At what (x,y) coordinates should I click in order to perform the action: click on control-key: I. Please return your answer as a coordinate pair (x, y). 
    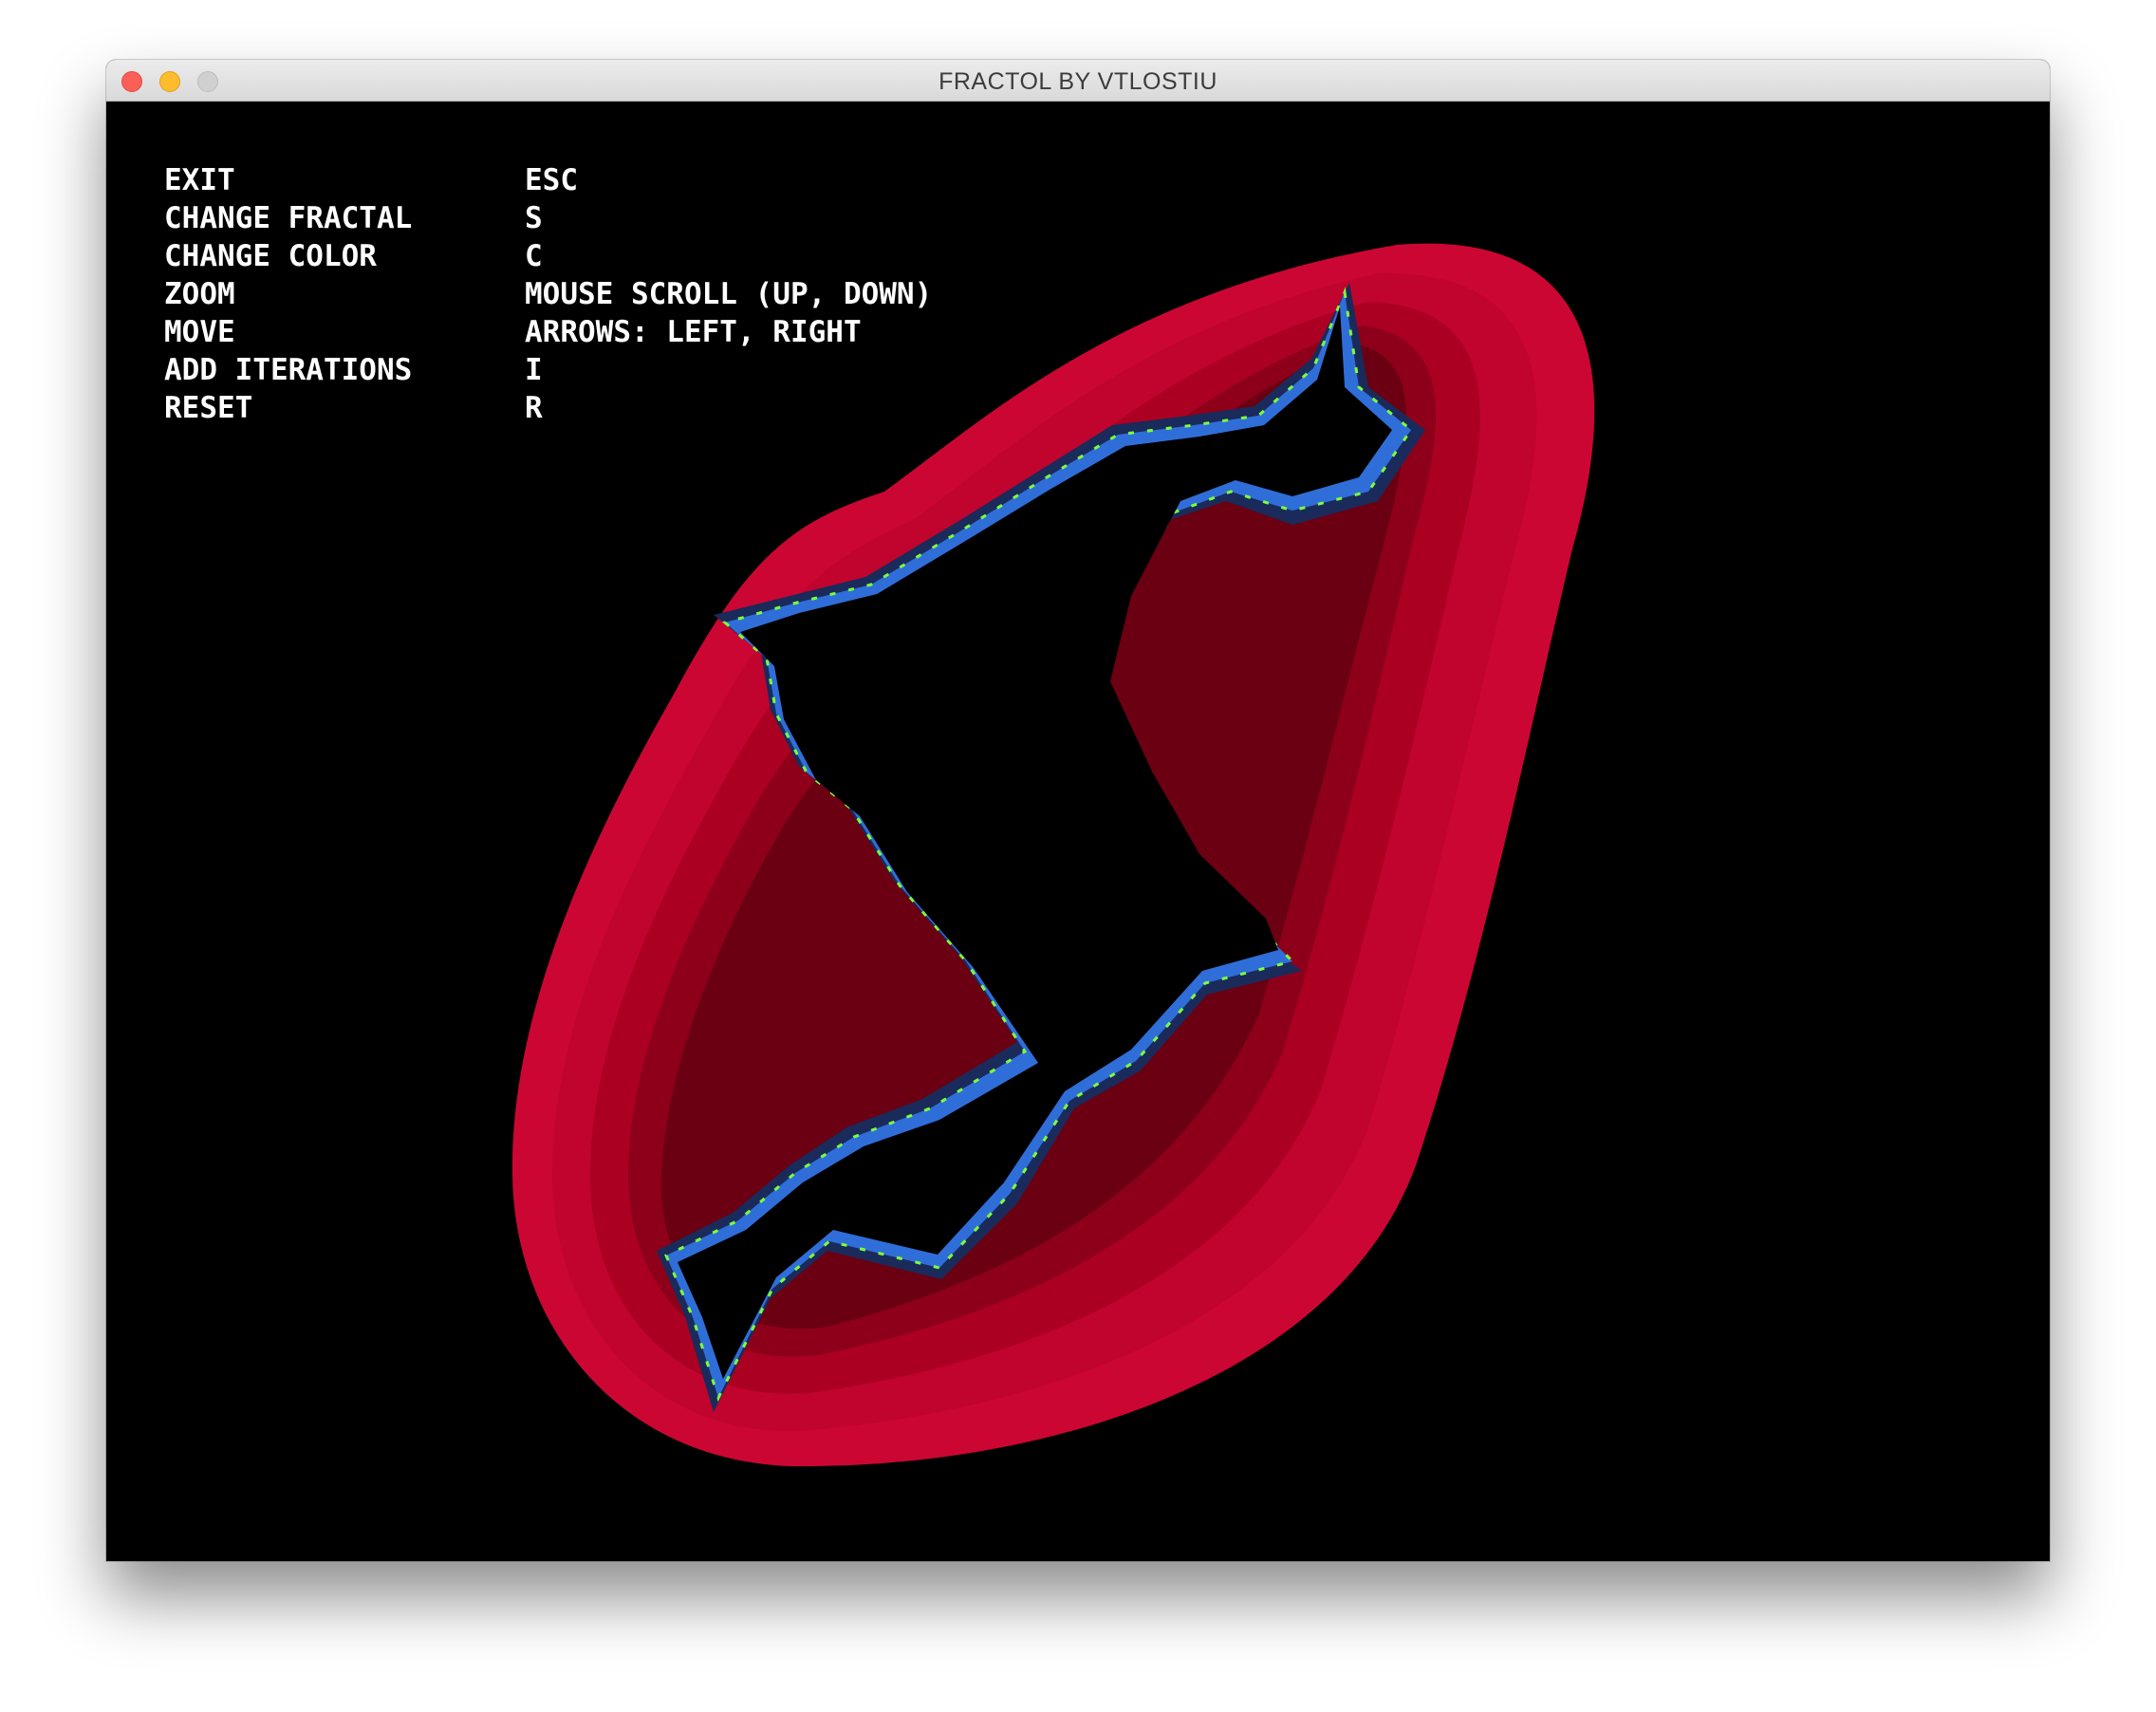
    Looking at the image, I should click on (534, 370).